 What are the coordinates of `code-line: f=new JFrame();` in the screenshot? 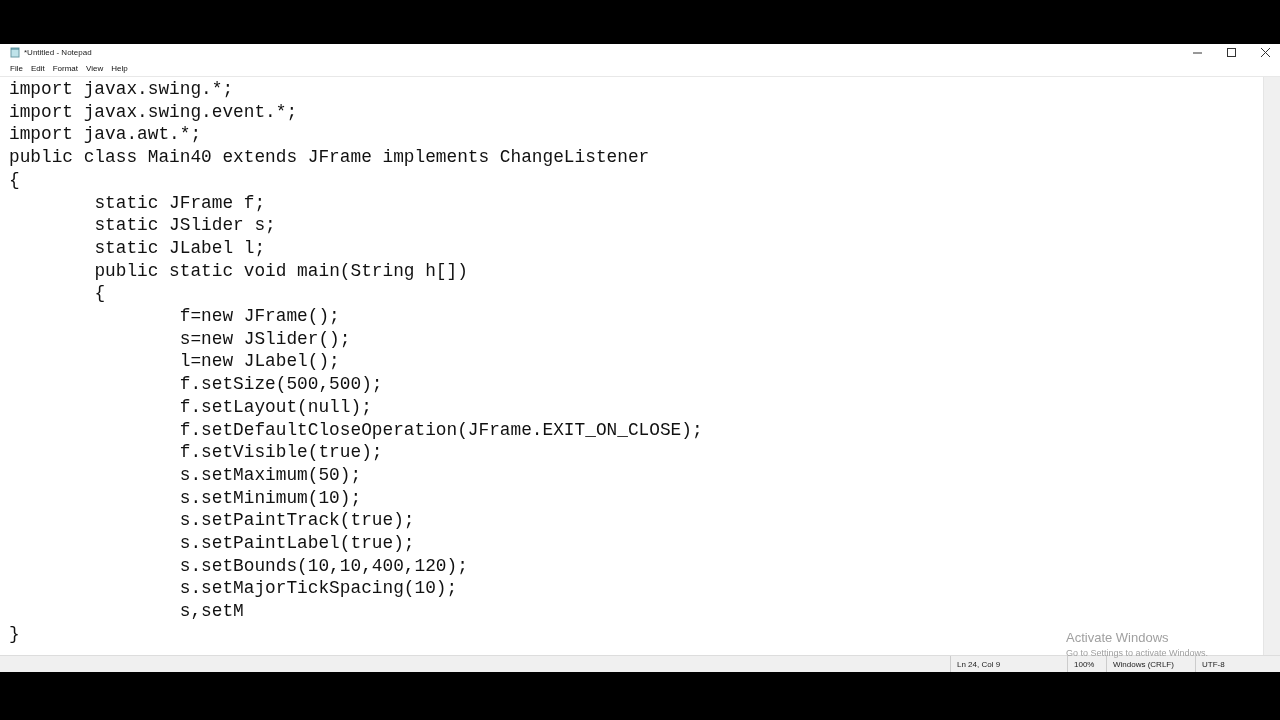 It's located at (259, 316).